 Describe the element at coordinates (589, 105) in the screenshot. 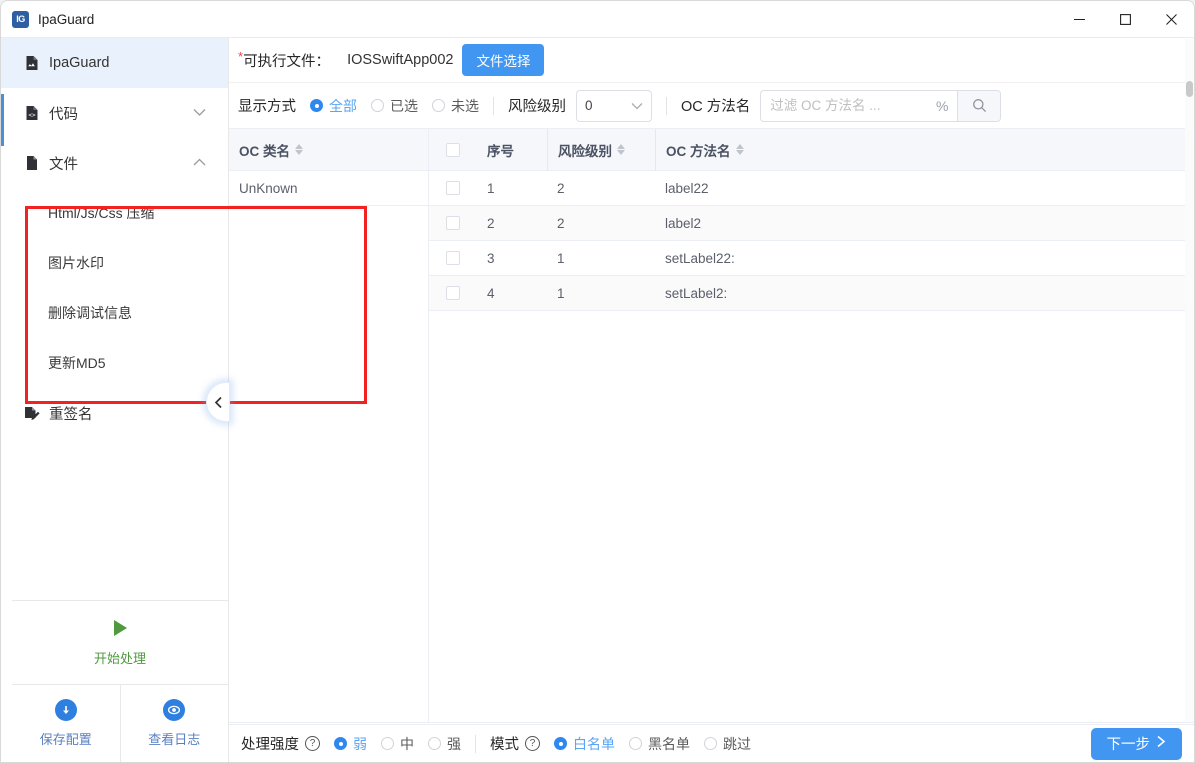

I see `risk-level-value: 0` at that location.